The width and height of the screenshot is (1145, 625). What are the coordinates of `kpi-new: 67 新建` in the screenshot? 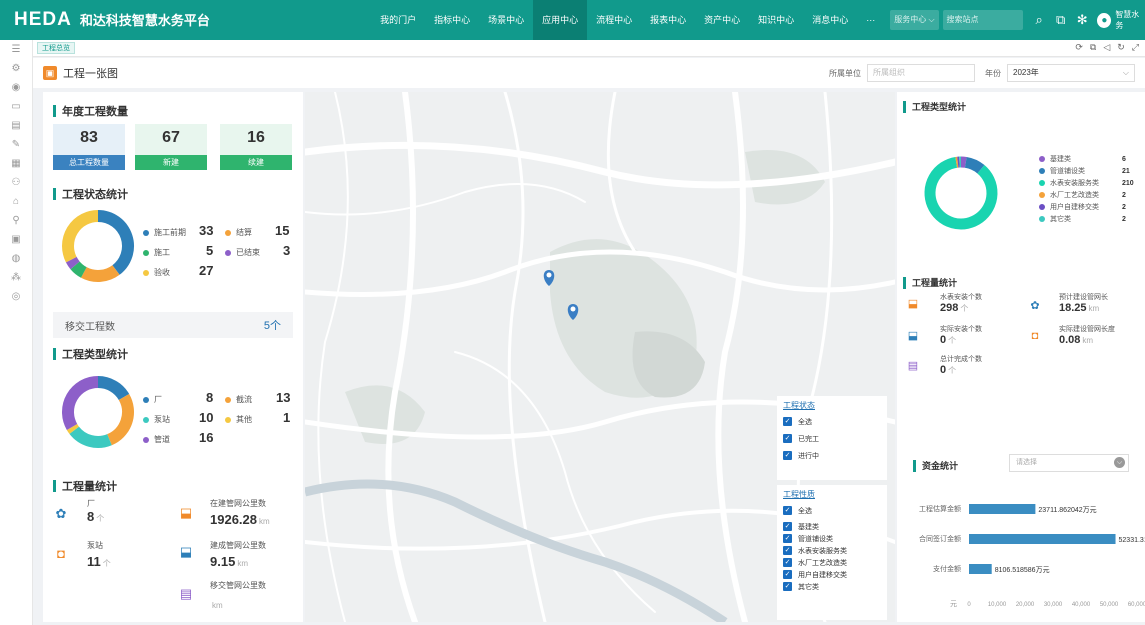 It's located at (171, 147).